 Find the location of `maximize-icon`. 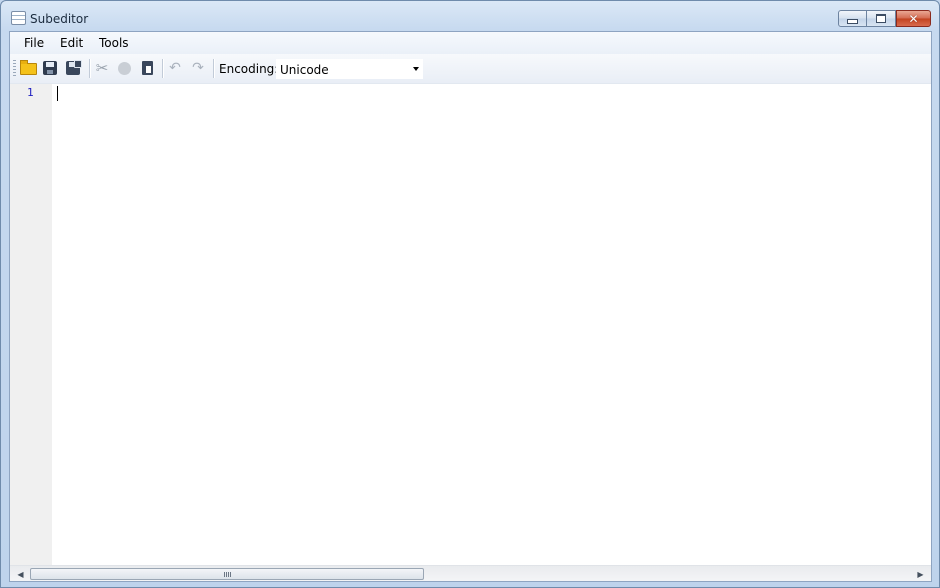

maximize-icon is located at coordinates (881, 18).